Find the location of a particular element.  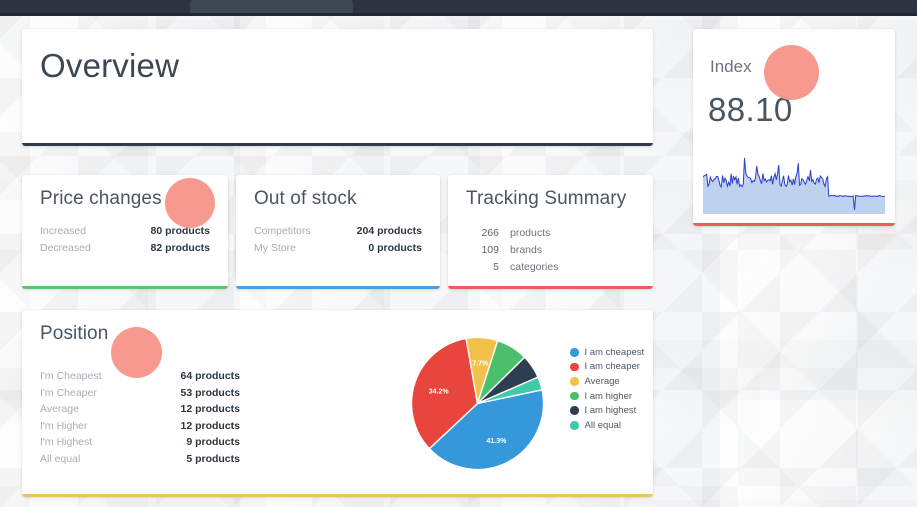

out-of-stock-accent-bar is located at coordinates (338, 287).